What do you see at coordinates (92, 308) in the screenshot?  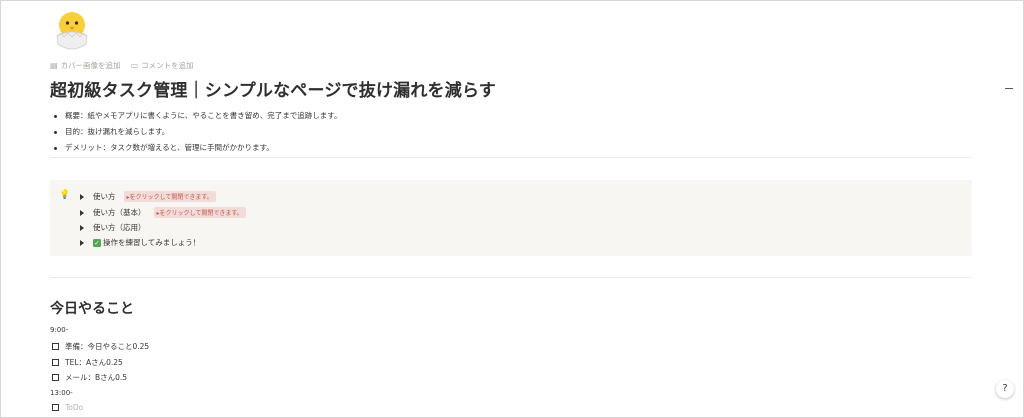 I see `section-heading-today: 今日やること` at bounding box center [92, 308].